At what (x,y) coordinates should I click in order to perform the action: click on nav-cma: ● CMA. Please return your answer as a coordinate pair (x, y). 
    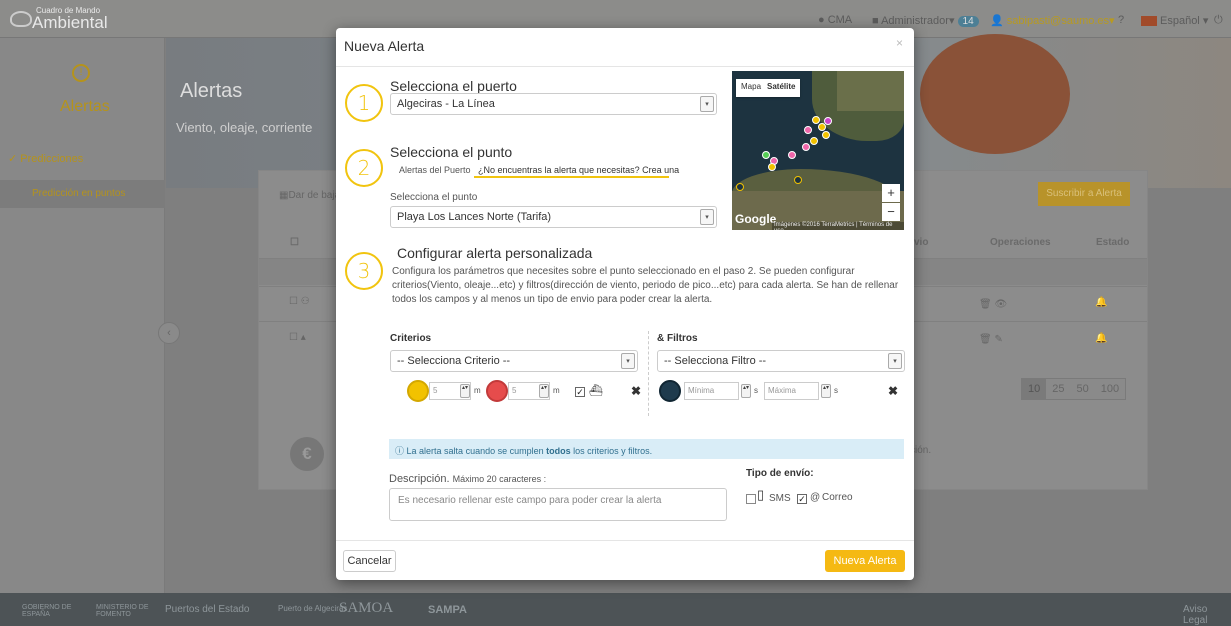
    Looking at the image, I should click on (835, 20).